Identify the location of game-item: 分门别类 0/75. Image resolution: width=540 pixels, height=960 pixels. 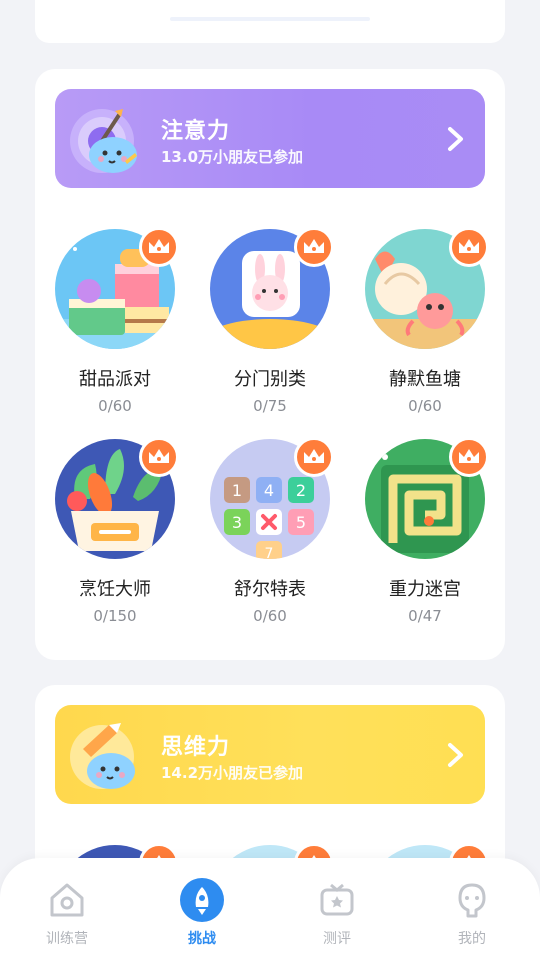
(270, 321).